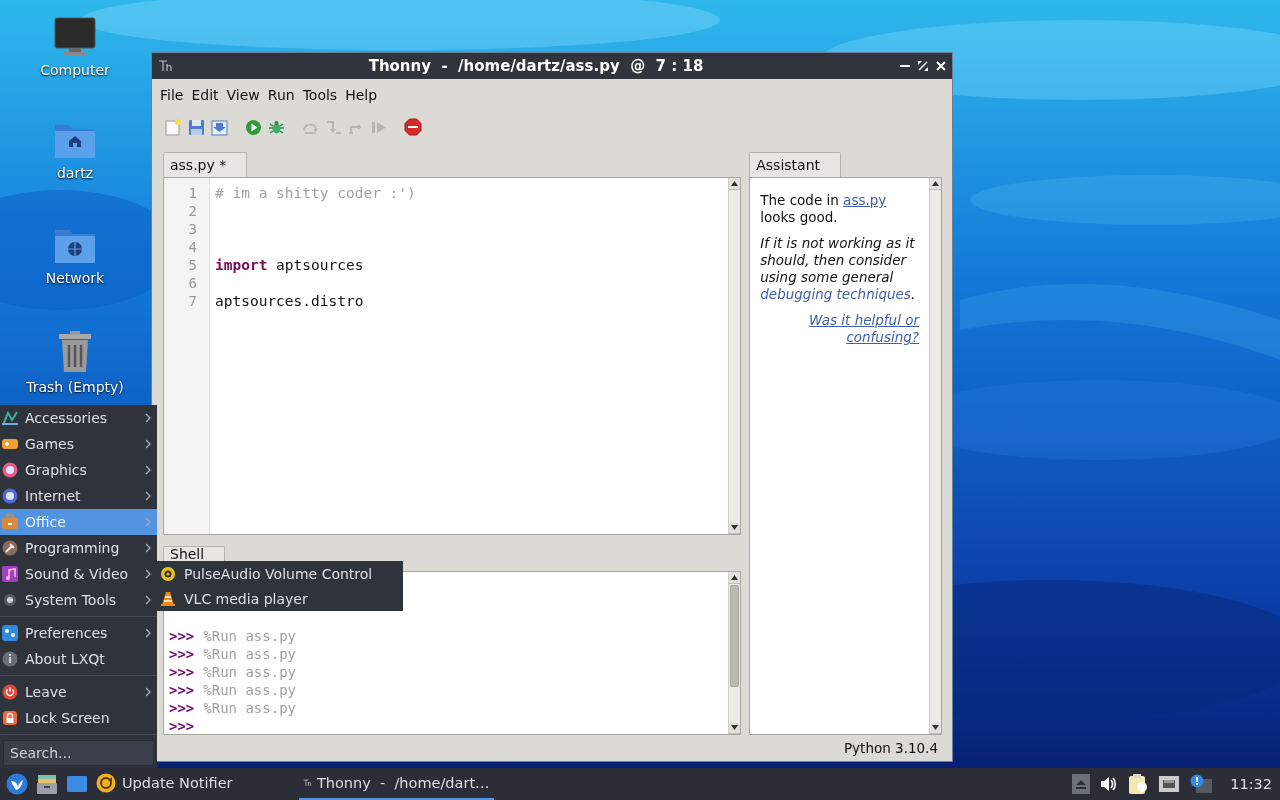  I want to click on menu-item-label: Sound & Video, so click(77, 574).